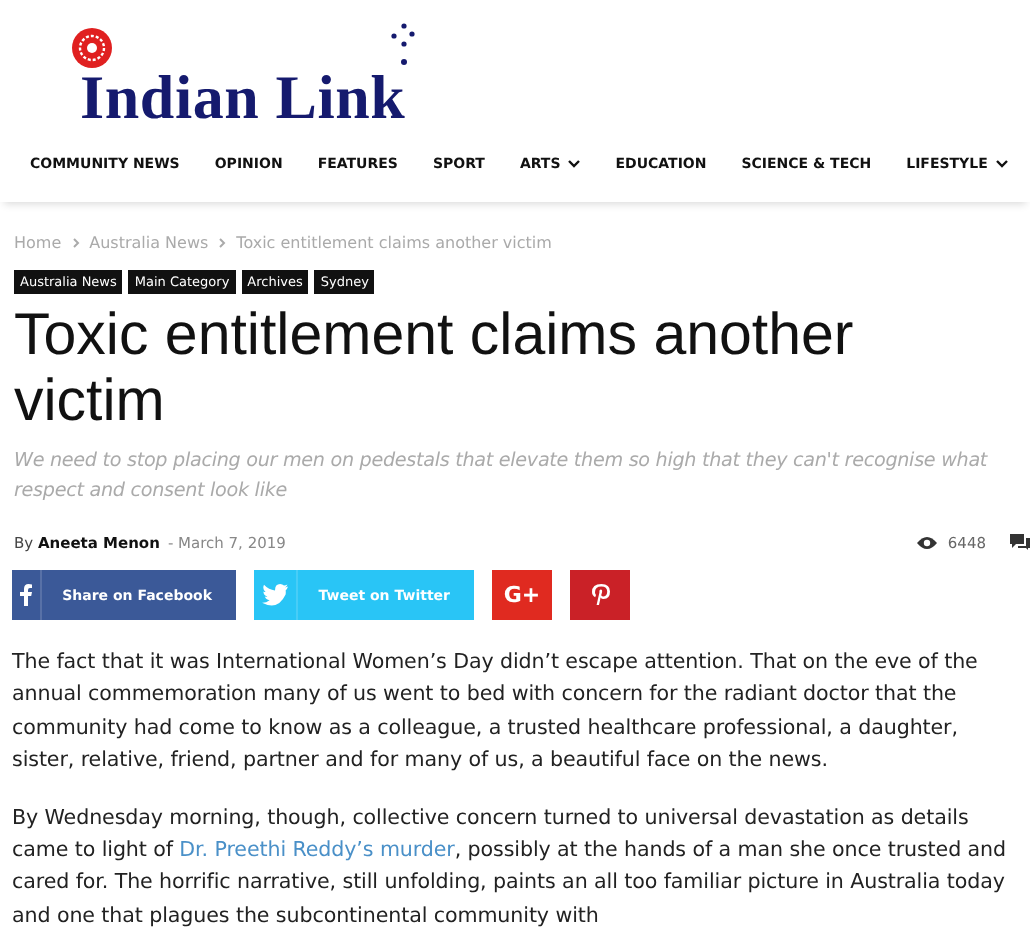  What do you see at coordinates (502, 477) in the screenshot?
I see `article-subtitle: We need to stop placing our men on pedestals that elevate them so high that they can't recognise what respect and consent look like` at bounding box center [502, 477].